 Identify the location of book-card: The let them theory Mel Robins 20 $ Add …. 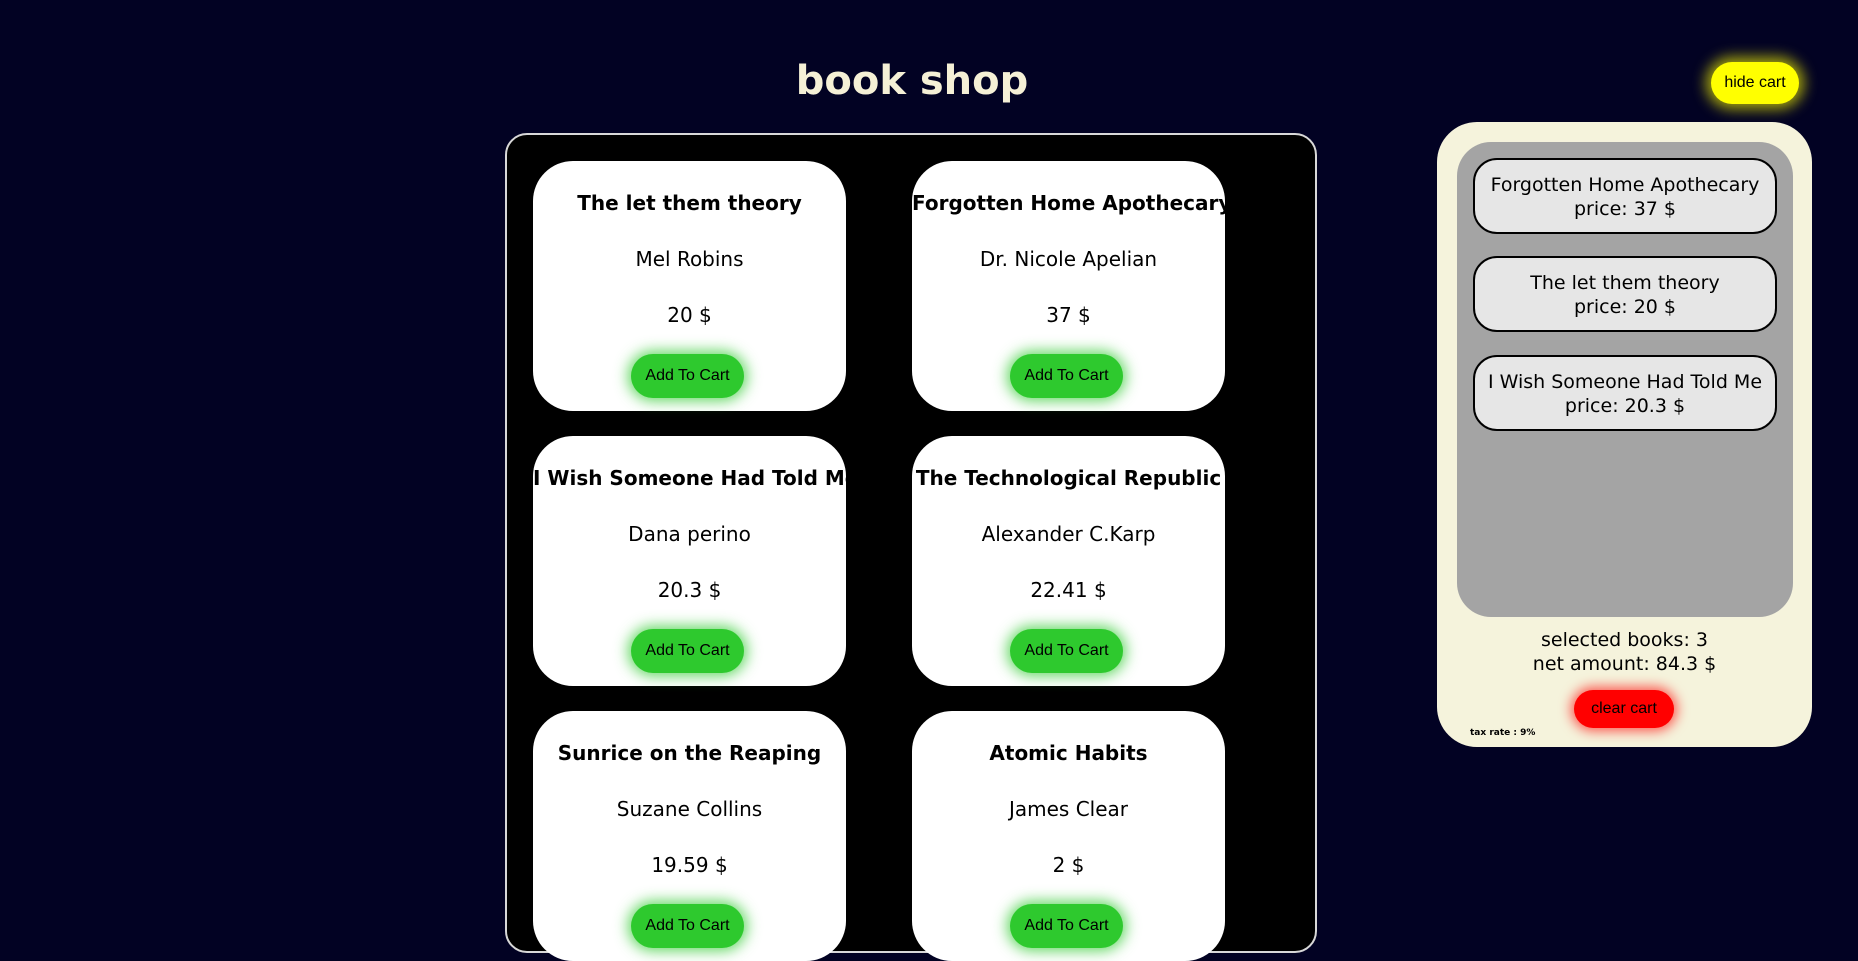
(689, 286).